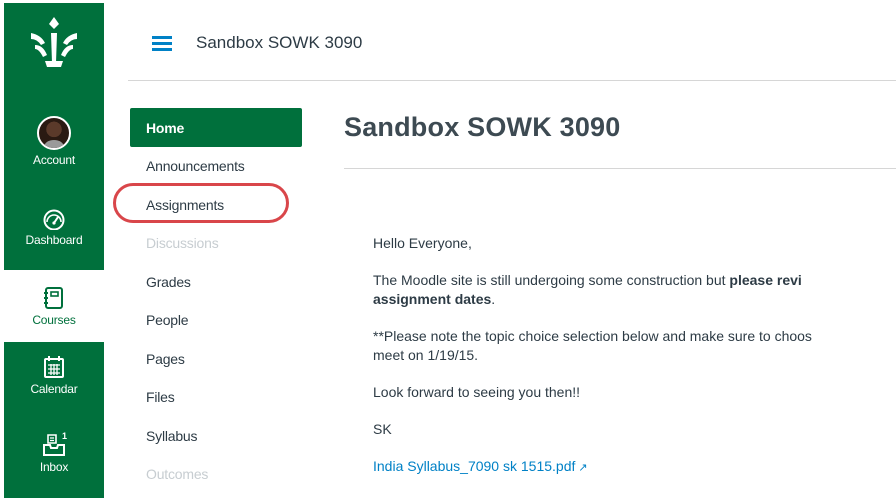 The width and height of the screenshot is (896, 498). I want to click on nav-dashboard: Dashboard, so click(54, 238).